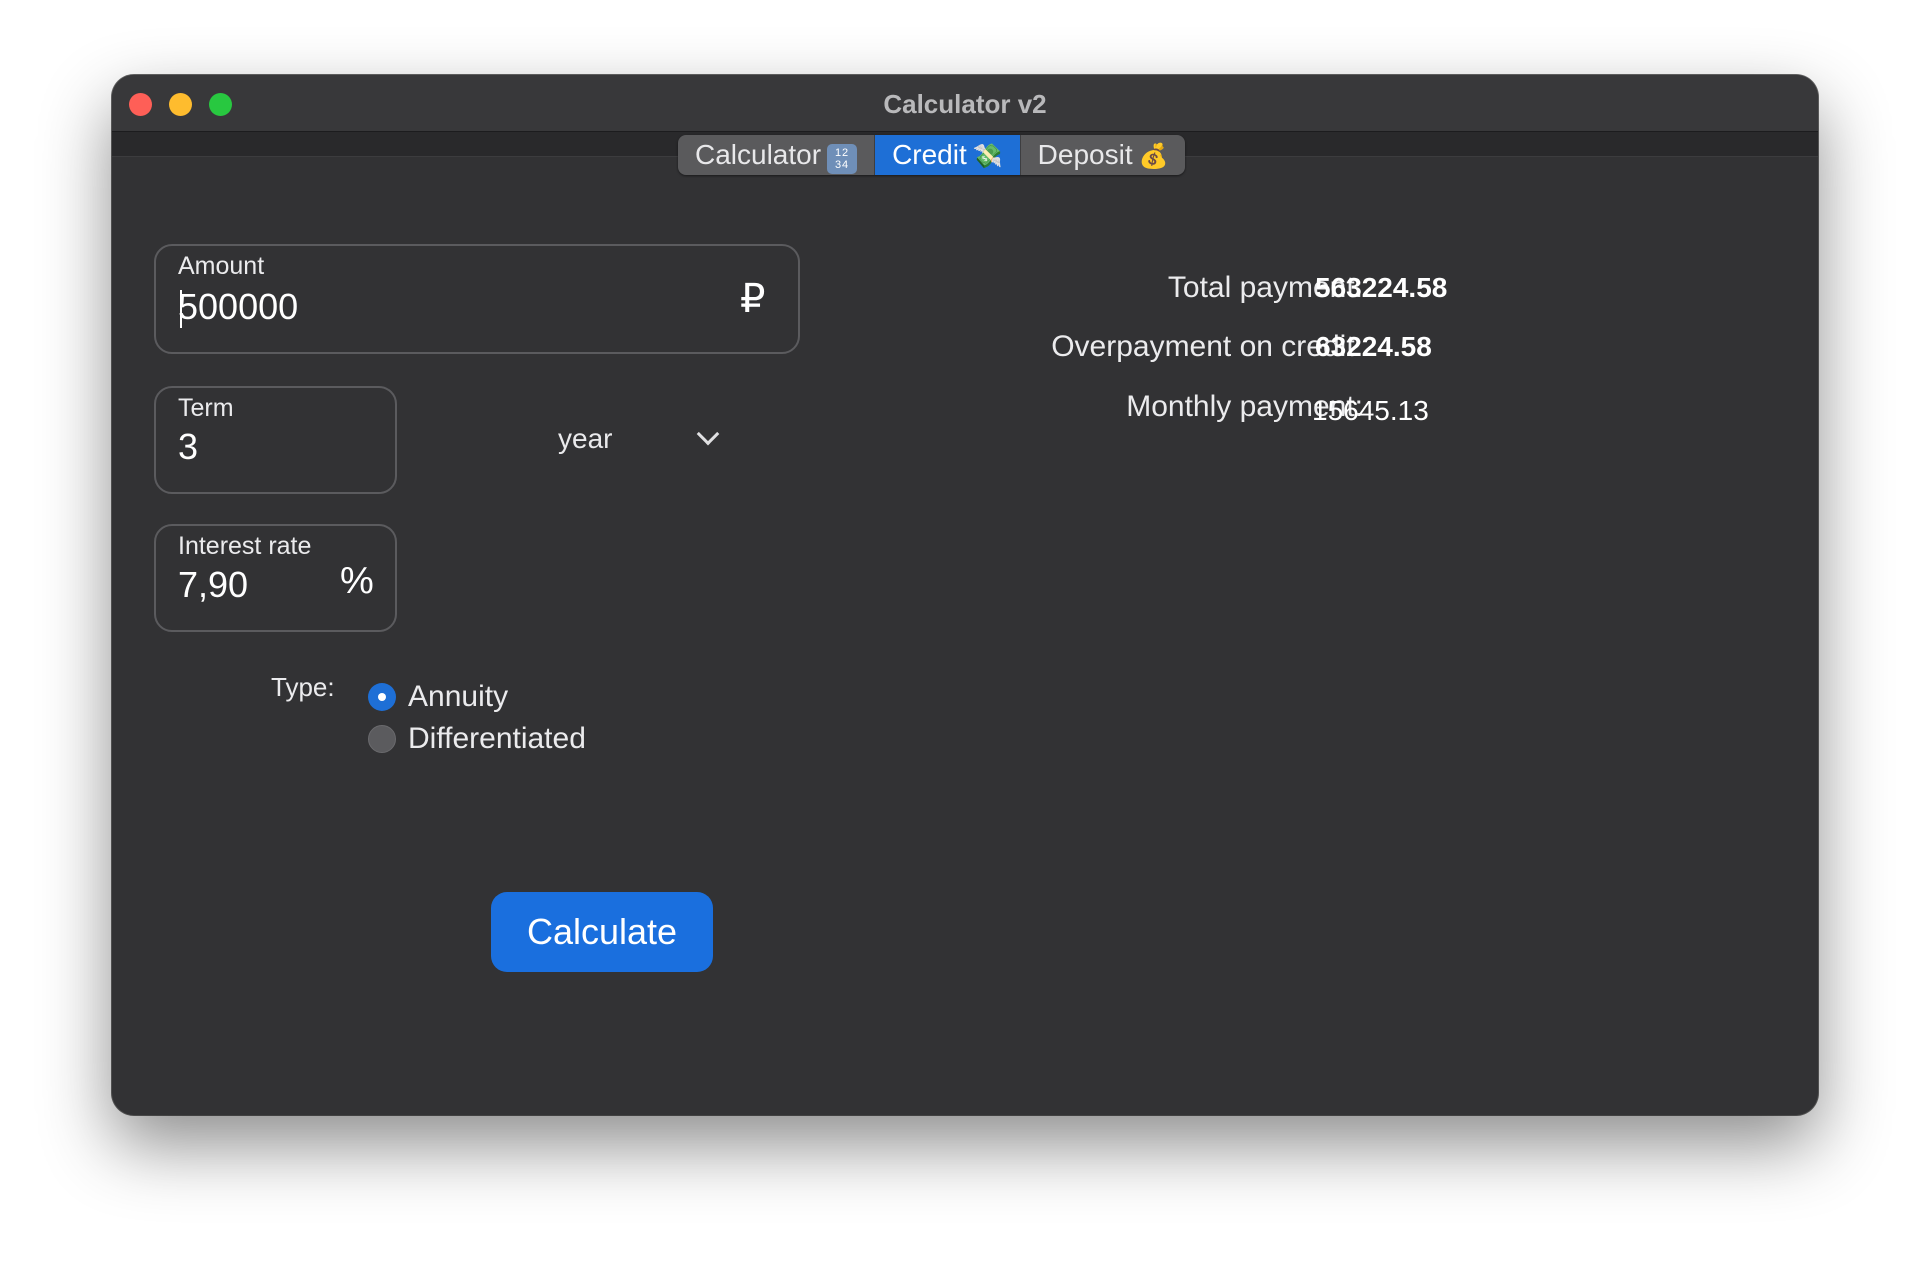 Image resolution: width=1926 pixels, height=1262 pixels. Describe the element at coordinates (585, 438) in the screenshot. I see `term-unit-value: year` at that location.